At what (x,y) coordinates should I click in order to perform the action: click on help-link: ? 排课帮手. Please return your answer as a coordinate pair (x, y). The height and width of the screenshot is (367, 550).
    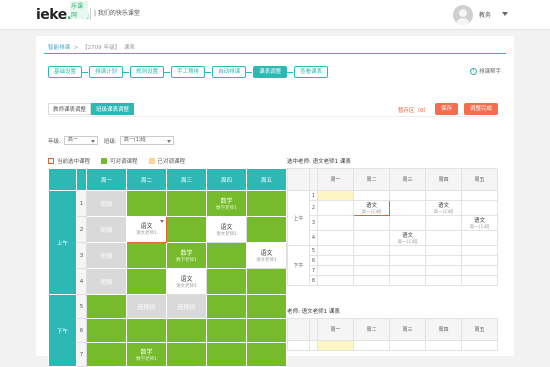
    Looking at the image, I should click on (485, 71).